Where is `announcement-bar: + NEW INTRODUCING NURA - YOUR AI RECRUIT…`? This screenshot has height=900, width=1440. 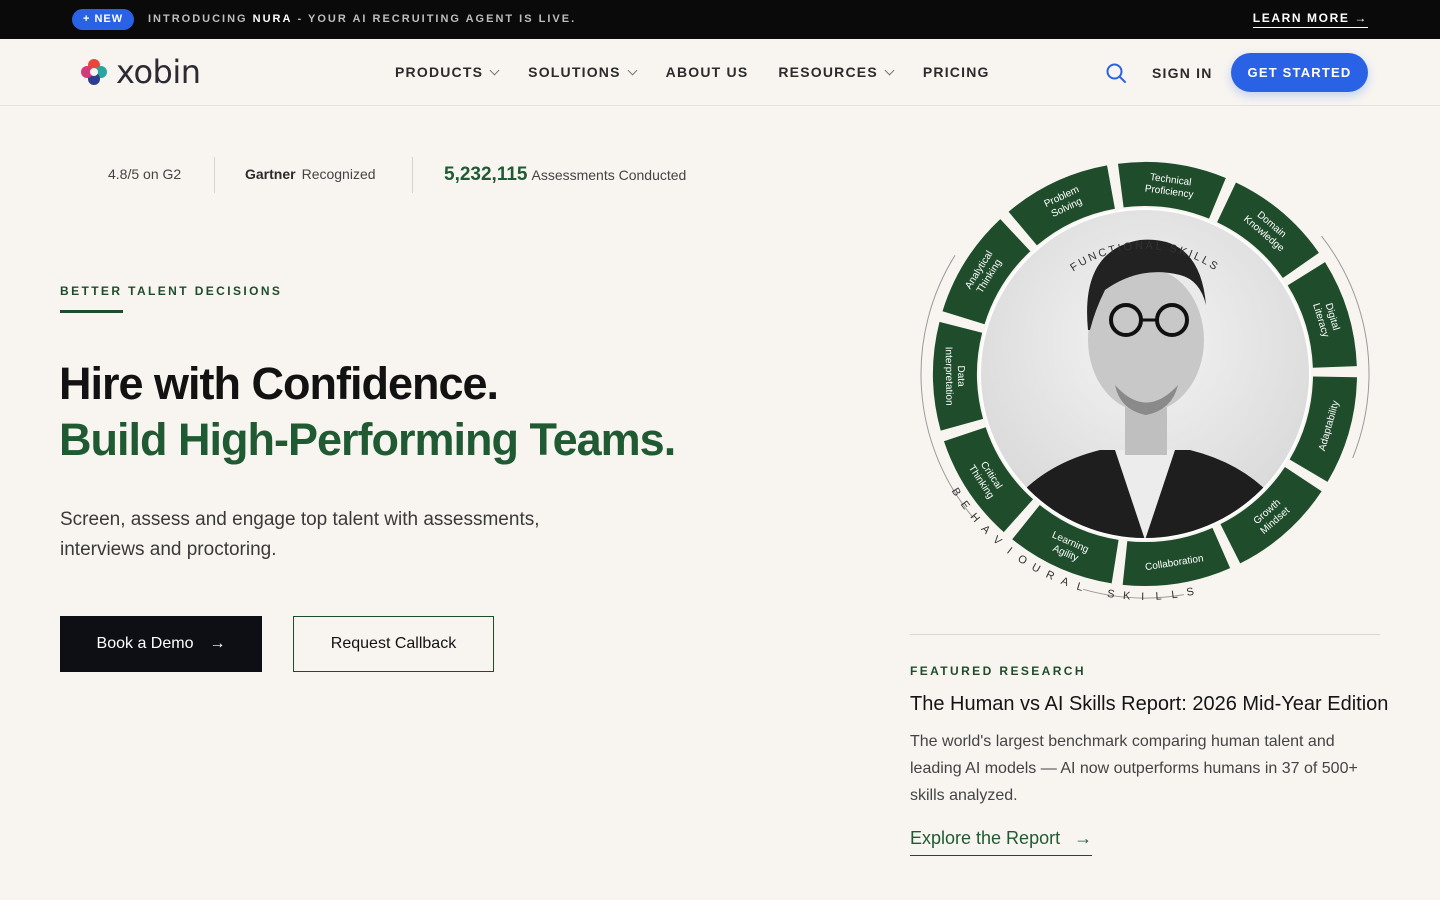 announcement-bar: + NEW INTRODUCING NURA - YOUR AI RECRUIT… is located at coordinates (720, 19).